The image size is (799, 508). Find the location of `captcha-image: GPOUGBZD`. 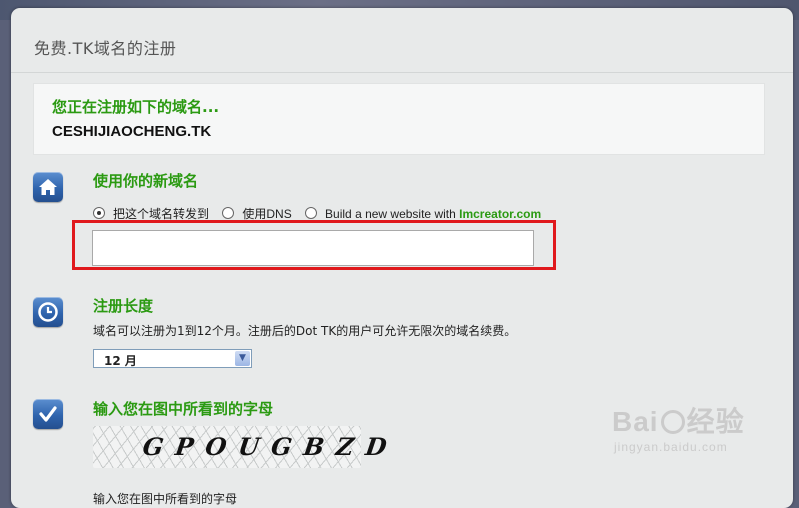

captcha-image: GPOUGBZD is located at coordinates (247, 447).